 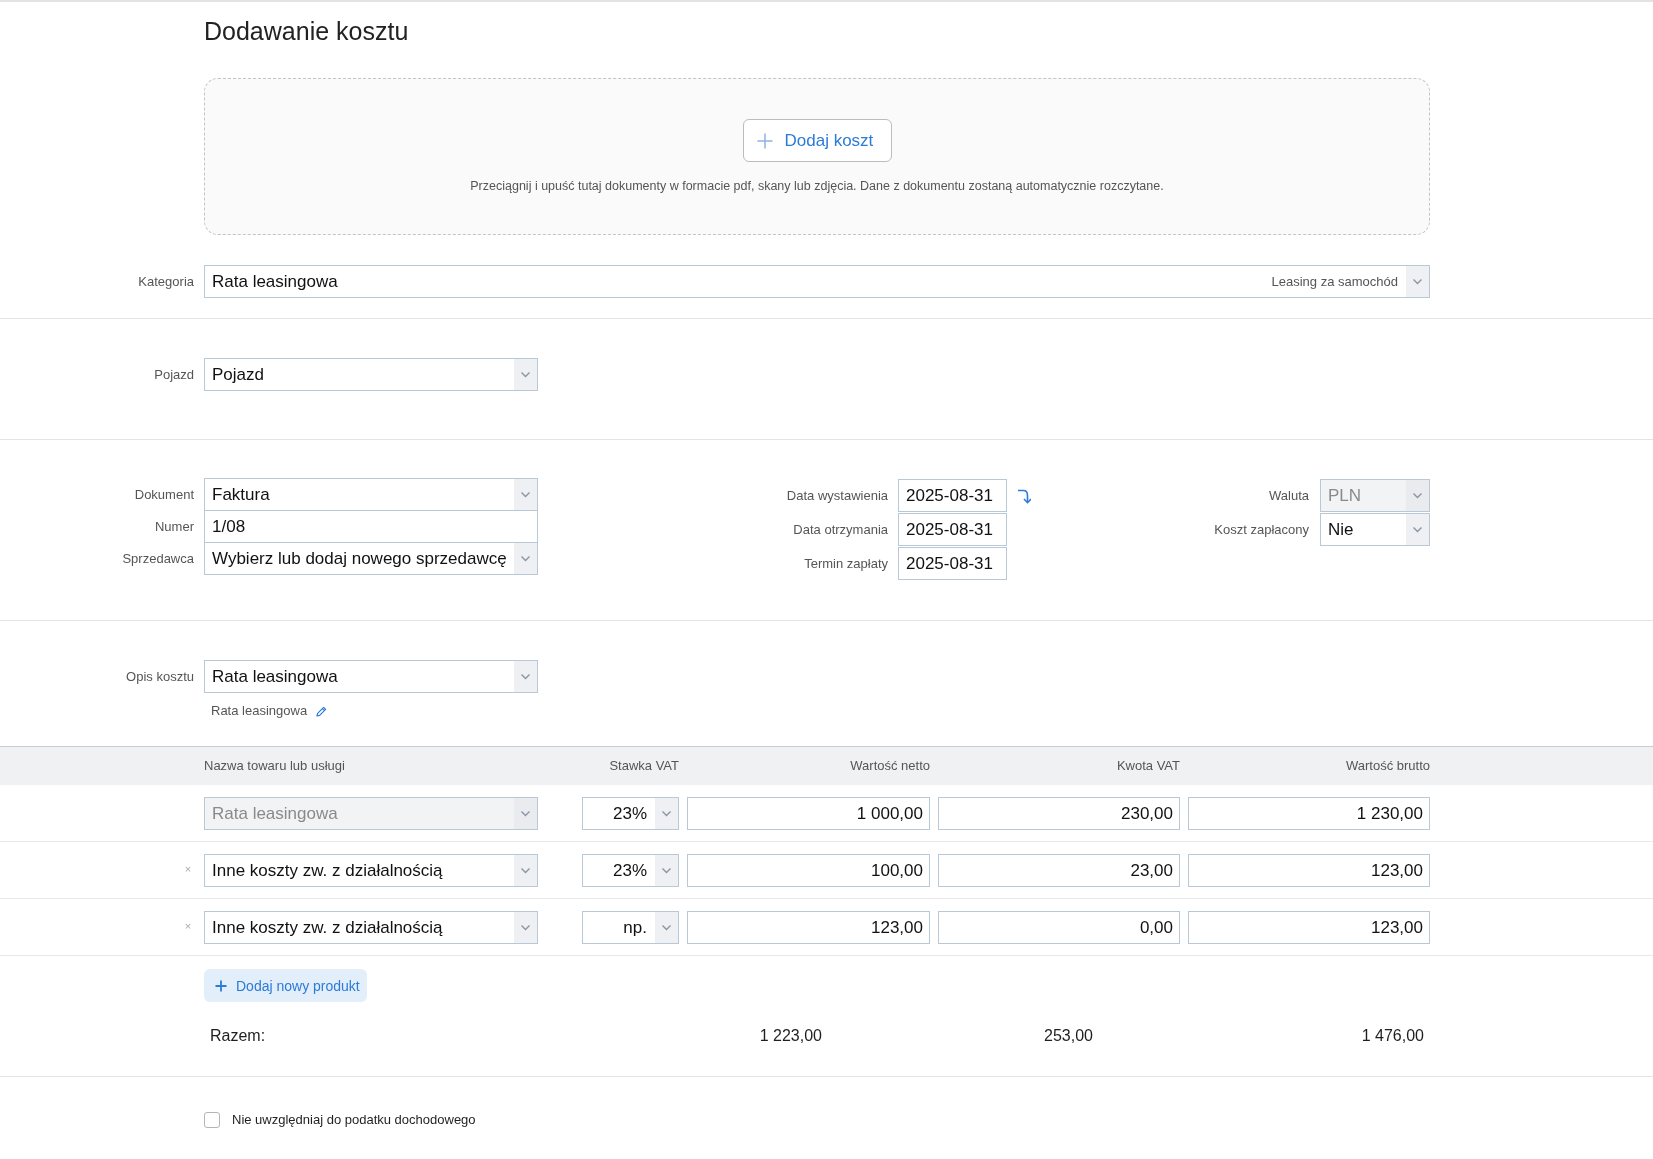 What do you see at coordinates (306, 31) in the screenshot?
I see `page-title: Dodawanie kosztu` at bounding box center [306, 31].